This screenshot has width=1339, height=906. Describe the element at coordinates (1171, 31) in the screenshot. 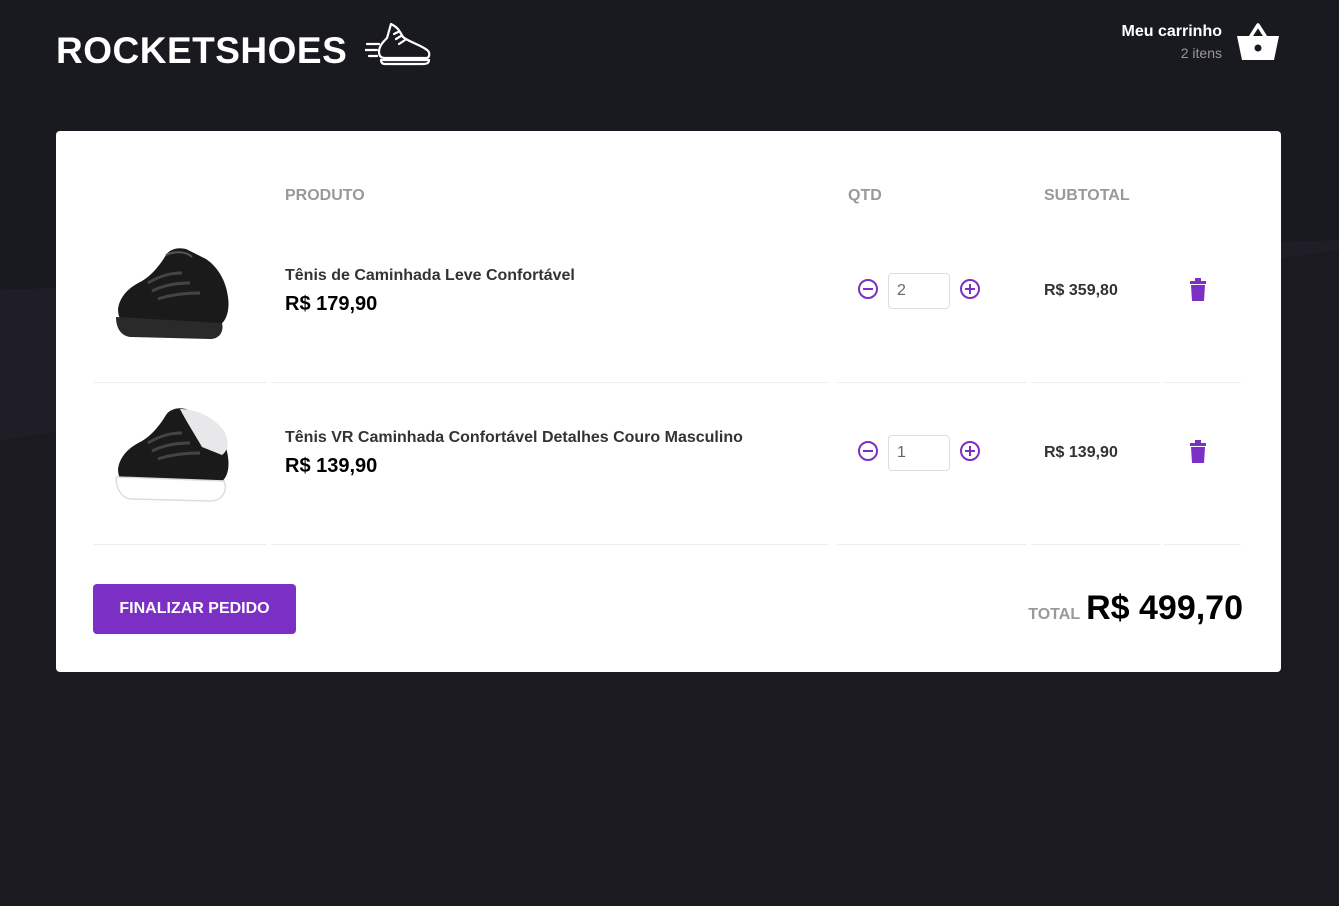

I see `cart-title: Meu carrinho` at that location.